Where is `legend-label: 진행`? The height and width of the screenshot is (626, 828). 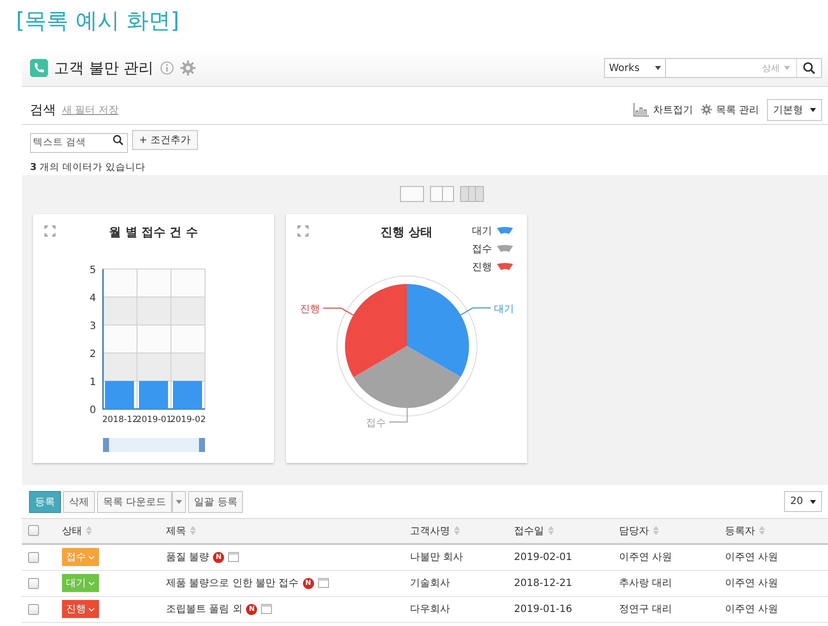
legend-label: 진행 is located at coordinates (482, 267).